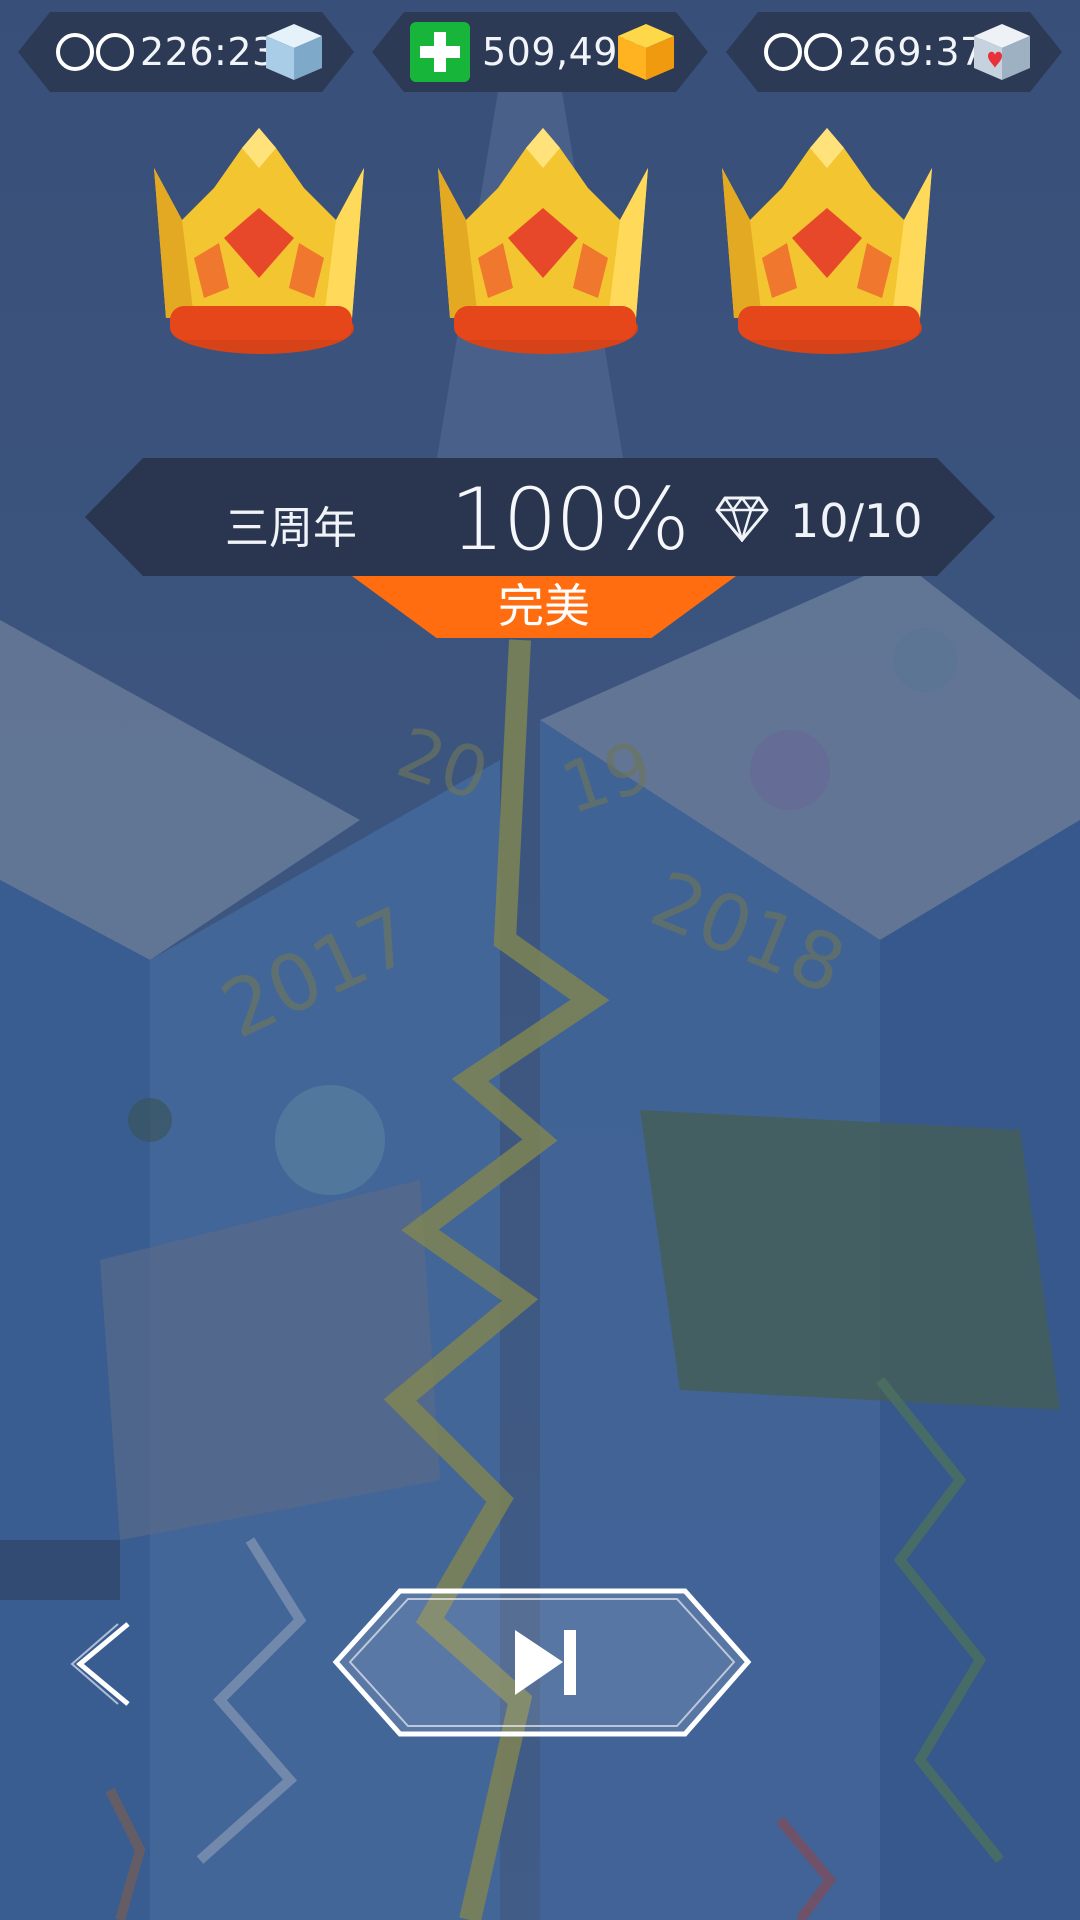  I want to click on life-timer-pill: 226:23, so click(186, 52).